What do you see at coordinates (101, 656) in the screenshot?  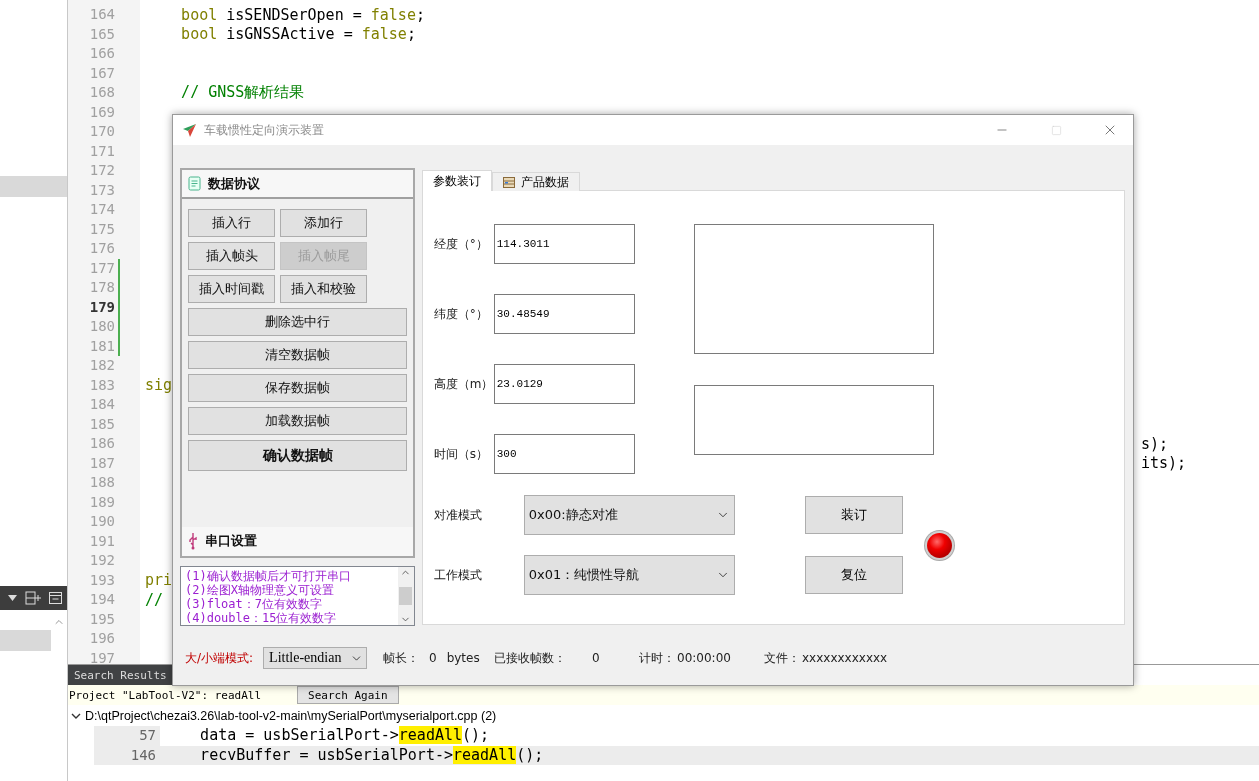 I see `line-number: 197` at bounding box center [101, 656].